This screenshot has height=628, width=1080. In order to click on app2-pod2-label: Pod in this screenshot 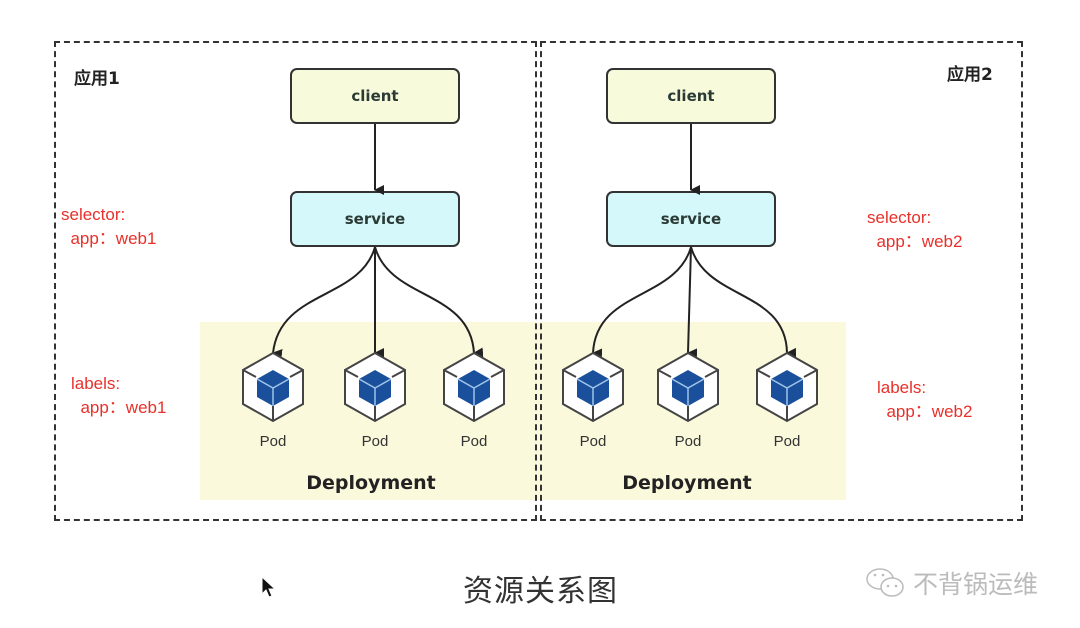, I will do `click(688, 441)`.